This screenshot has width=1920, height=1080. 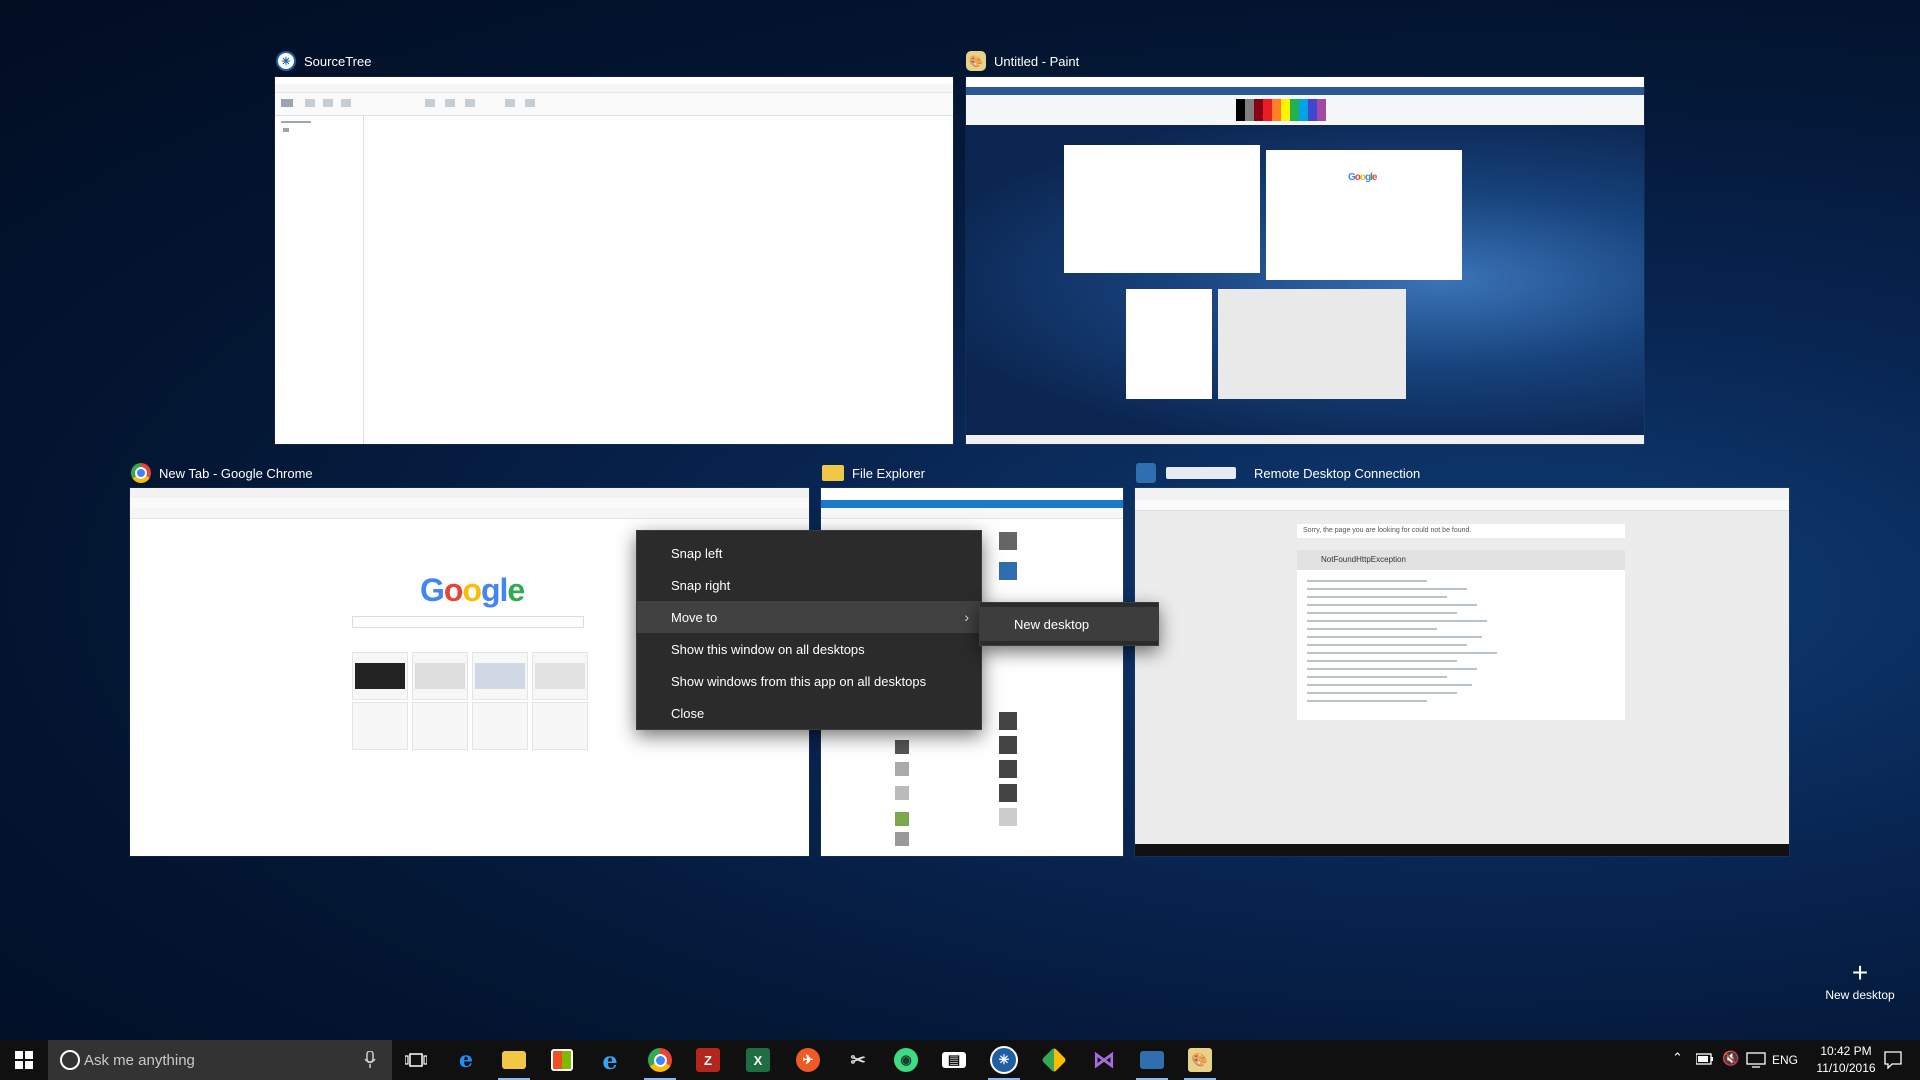 What do you see at coordinates (1846, 1068) in the screenshot?
I see `clock-date: 11/10/2016` at bounding box center [1846, 1068].